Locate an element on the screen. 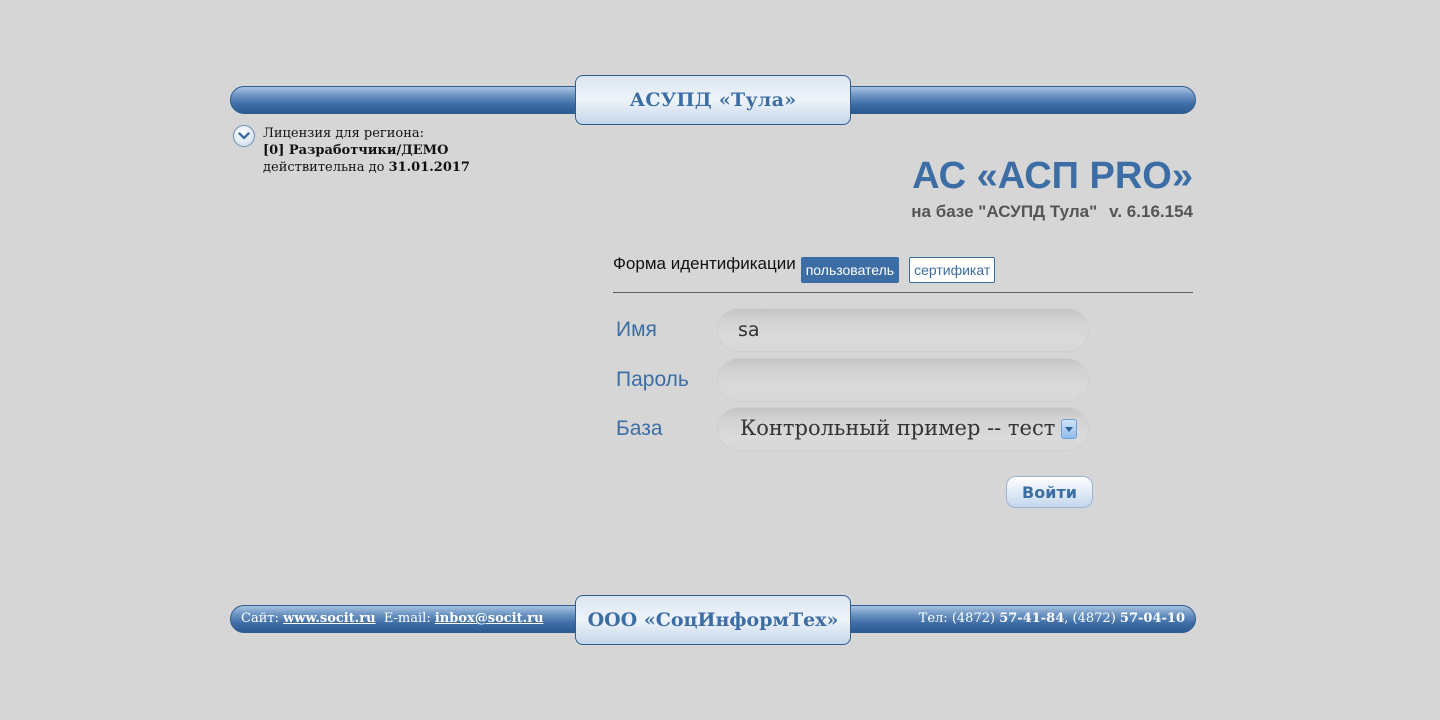  password-input is located at coordinates (903, 380).